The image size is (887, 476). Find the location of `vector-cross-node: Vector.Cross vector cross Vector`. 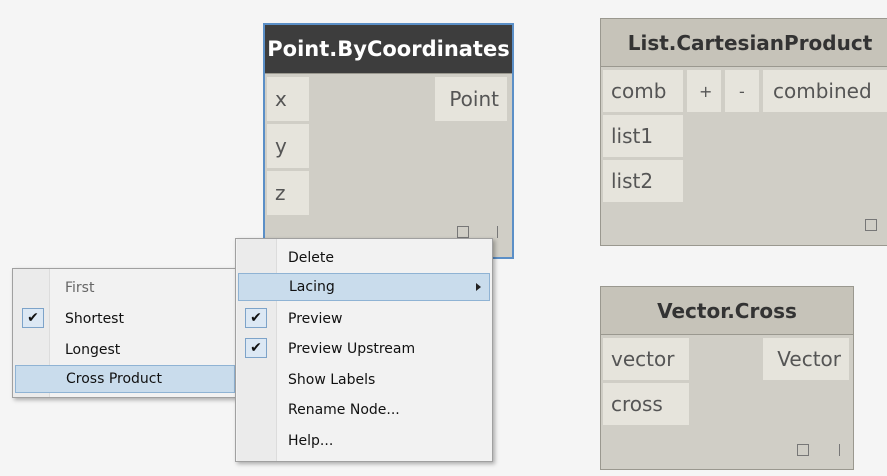

vector-cross-node: Vector.Cross vector cross Vector is located at coordinates (727, 378).